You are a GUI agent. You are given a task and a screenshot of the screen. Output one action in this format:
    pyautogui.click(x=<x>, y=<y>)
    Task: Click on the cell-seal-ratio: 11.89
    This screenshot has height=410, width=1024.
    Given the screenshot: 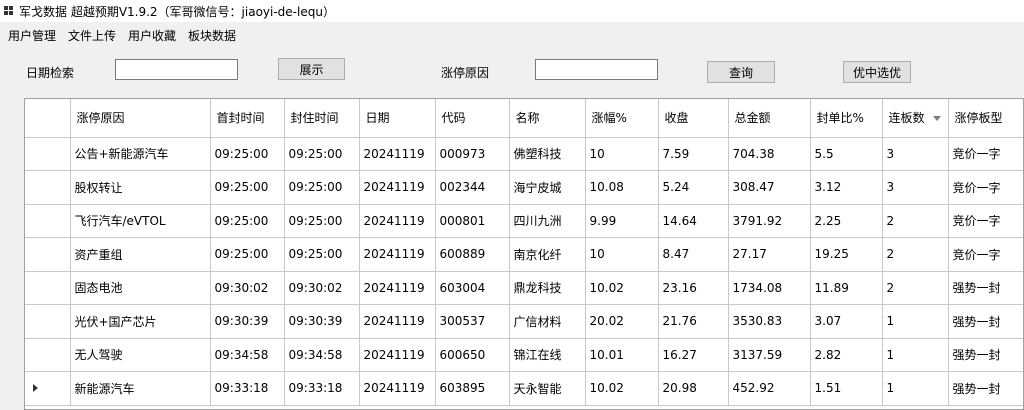 What is the action you would take?
    pyautogui.click(x=846, y=288)
    